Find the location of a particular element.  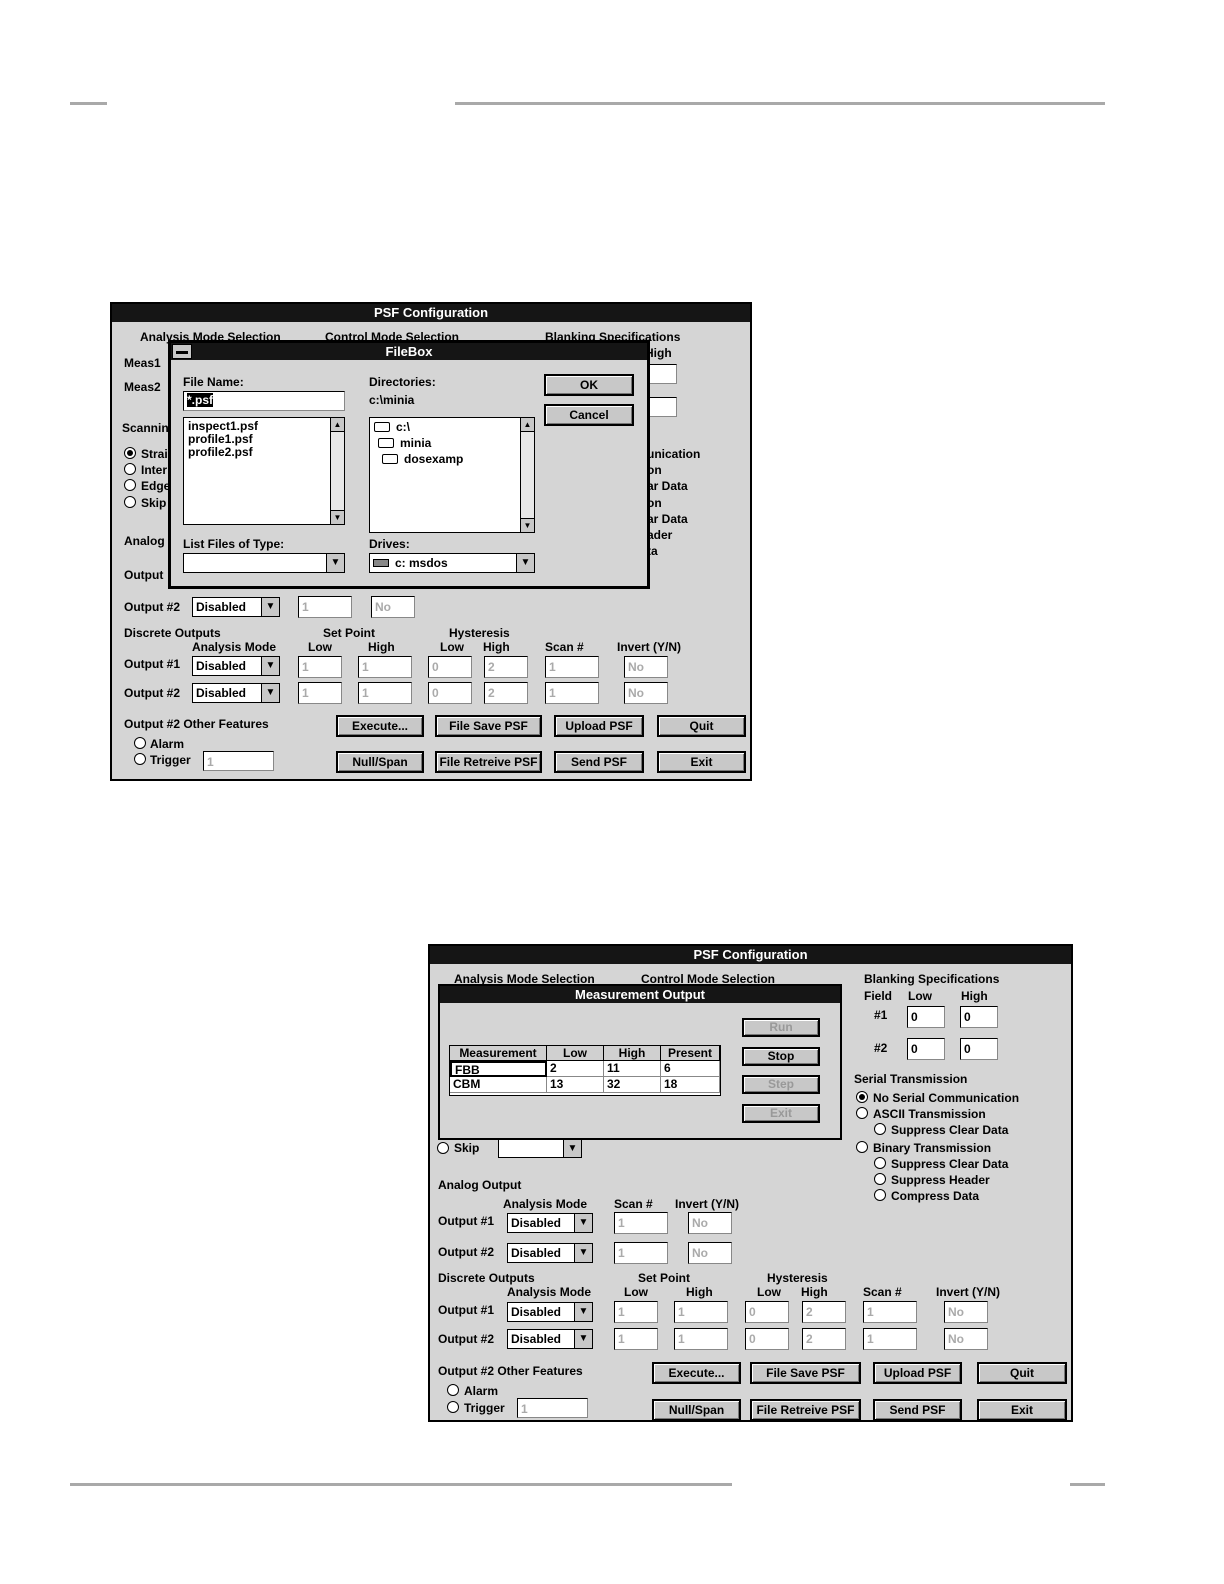

stop-button: Stop is located at coordinates (781, 1056).